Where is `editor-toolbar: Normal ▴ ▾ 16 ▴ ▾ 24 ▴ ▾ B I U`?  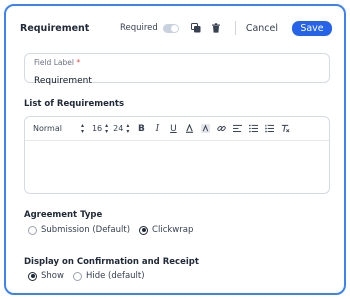
editor-toolbar: Normal ▴ ▾ 16 ▴ ▾ 24 ▴ ▾ B I U is located at coordinates (177, 129).